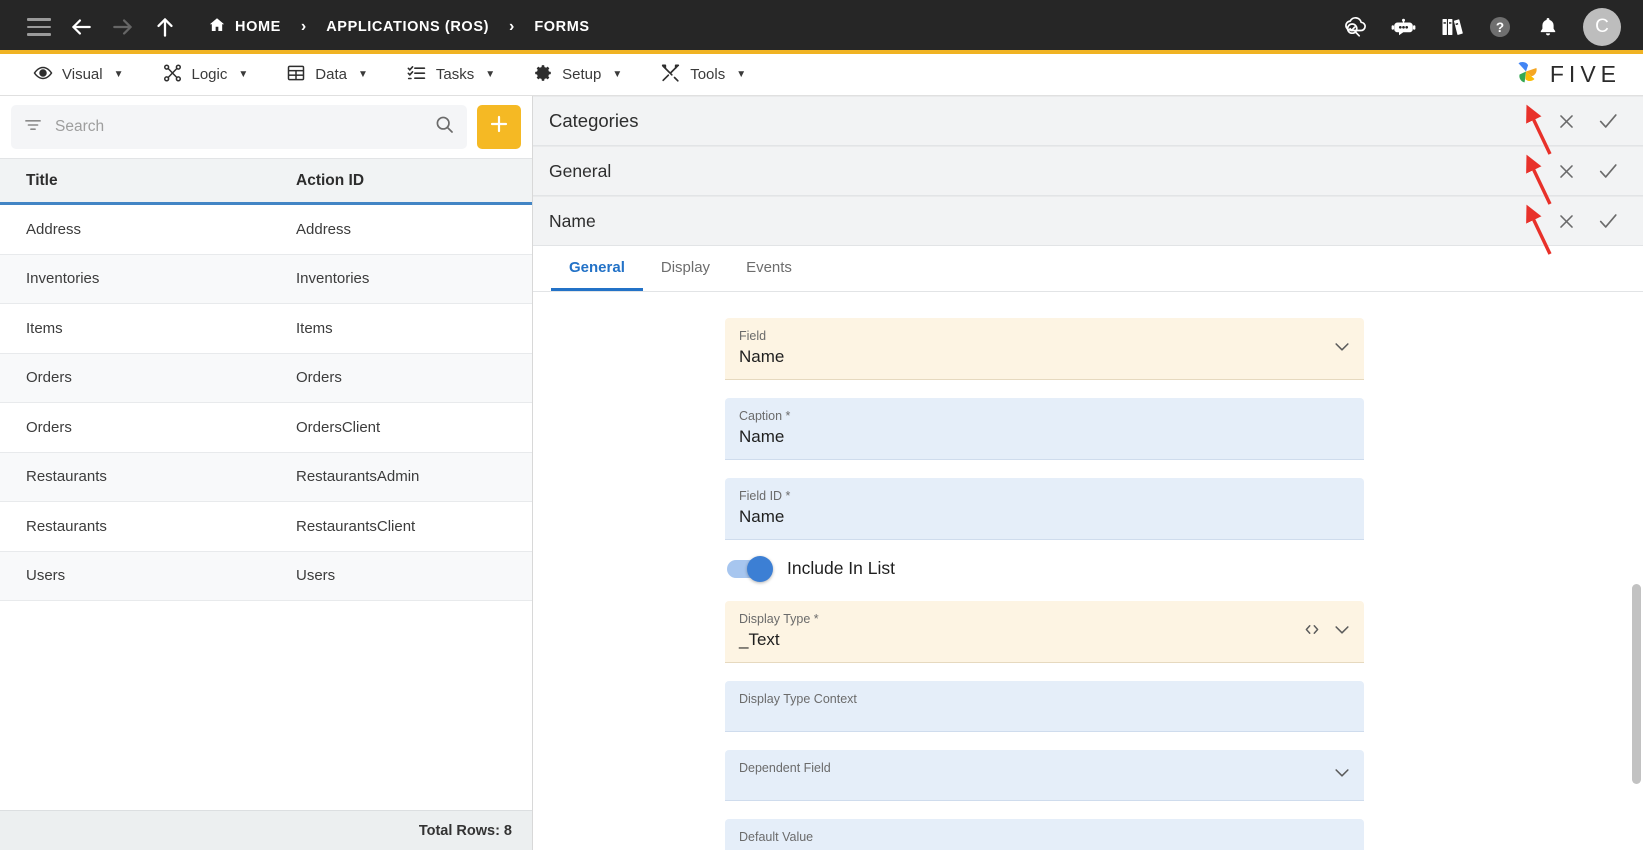 This screenshot has width=1643, height=850. I want to click on field-field-id: Field ID * Name, so click(1044, 509).